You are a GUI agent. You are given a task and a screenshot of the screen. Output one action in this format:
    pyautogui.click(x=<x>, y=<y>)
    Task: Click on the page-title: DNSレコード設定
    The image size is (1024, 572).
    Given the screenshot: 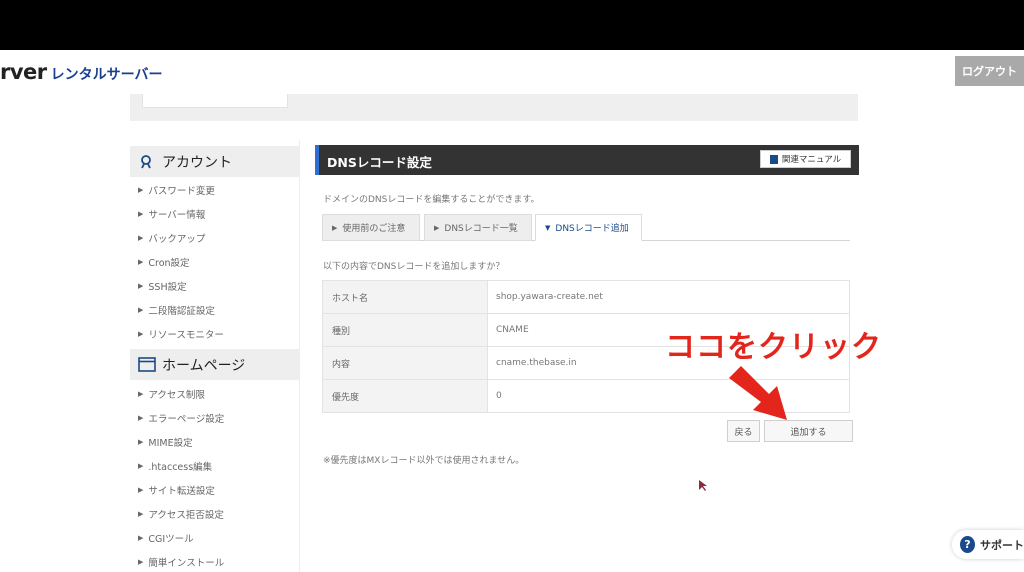 What is the action you would take?
    pyautogui.click(x=379, y=162)
    